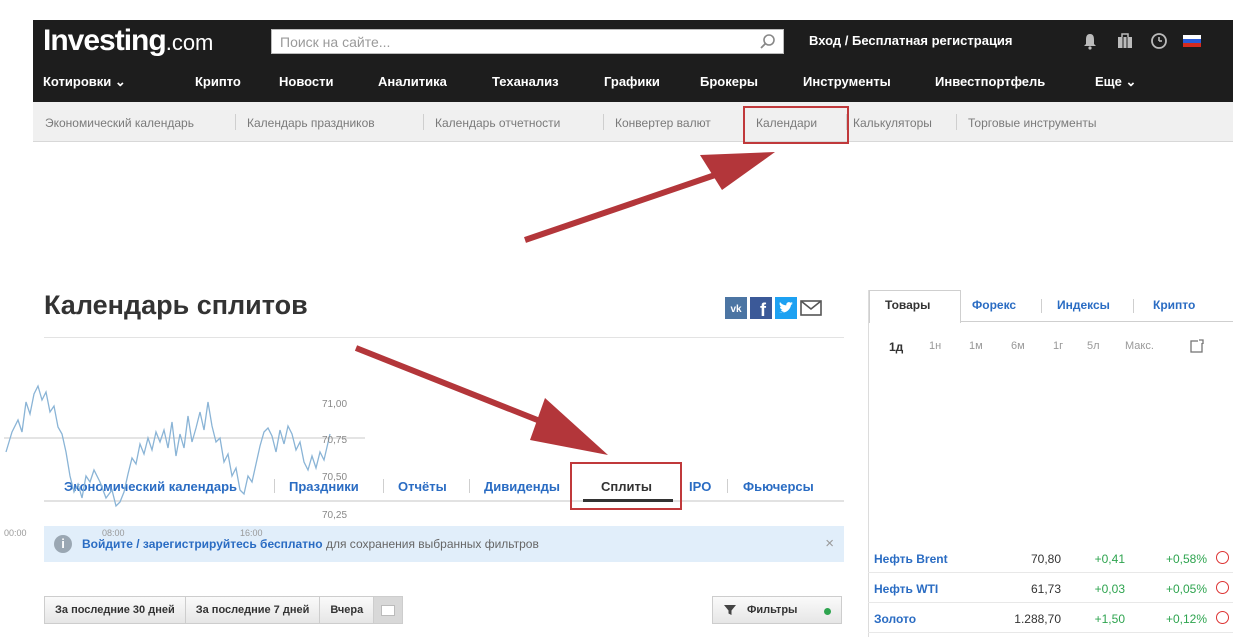  I want to click on arrow-head-calendars, so click(737, 171).